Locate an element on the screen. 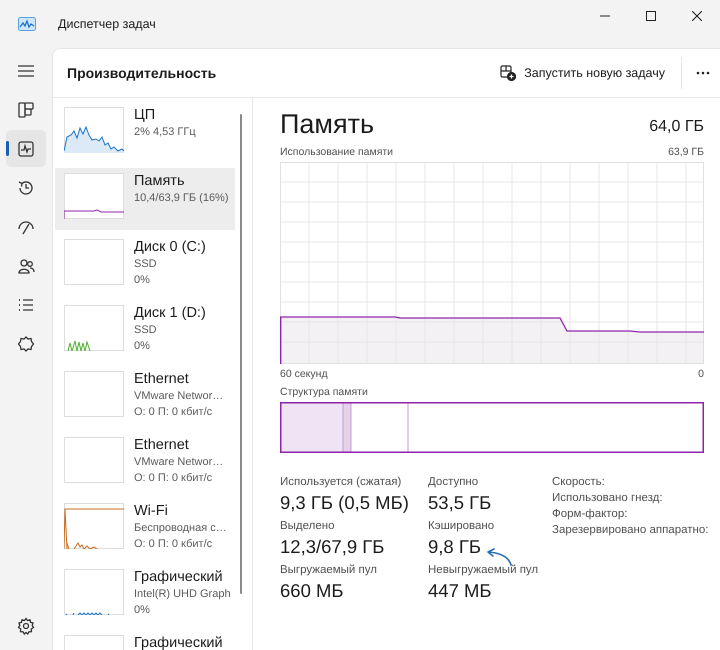 The width and height of the screenshot is (720, 650). device-item: Диск 1 (D:) SSD 0% is located at coordinates (145, 331).